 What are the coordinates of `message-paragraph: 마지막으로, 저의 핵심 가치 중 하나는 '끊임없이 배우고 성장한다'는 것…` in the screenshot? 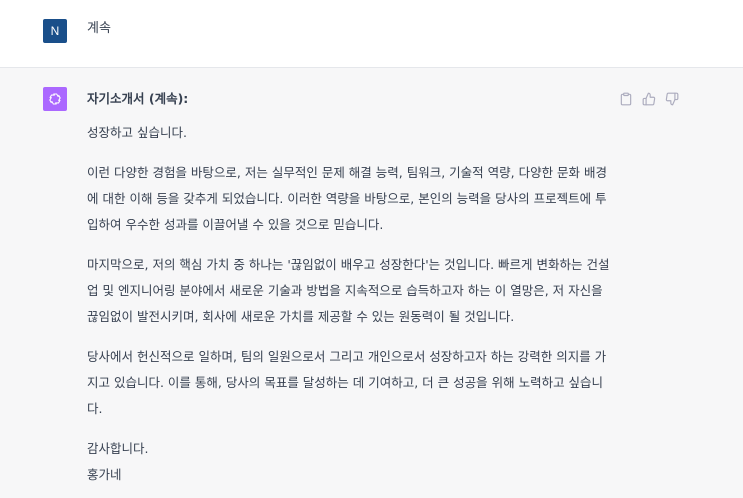 It's located at (348, 290).